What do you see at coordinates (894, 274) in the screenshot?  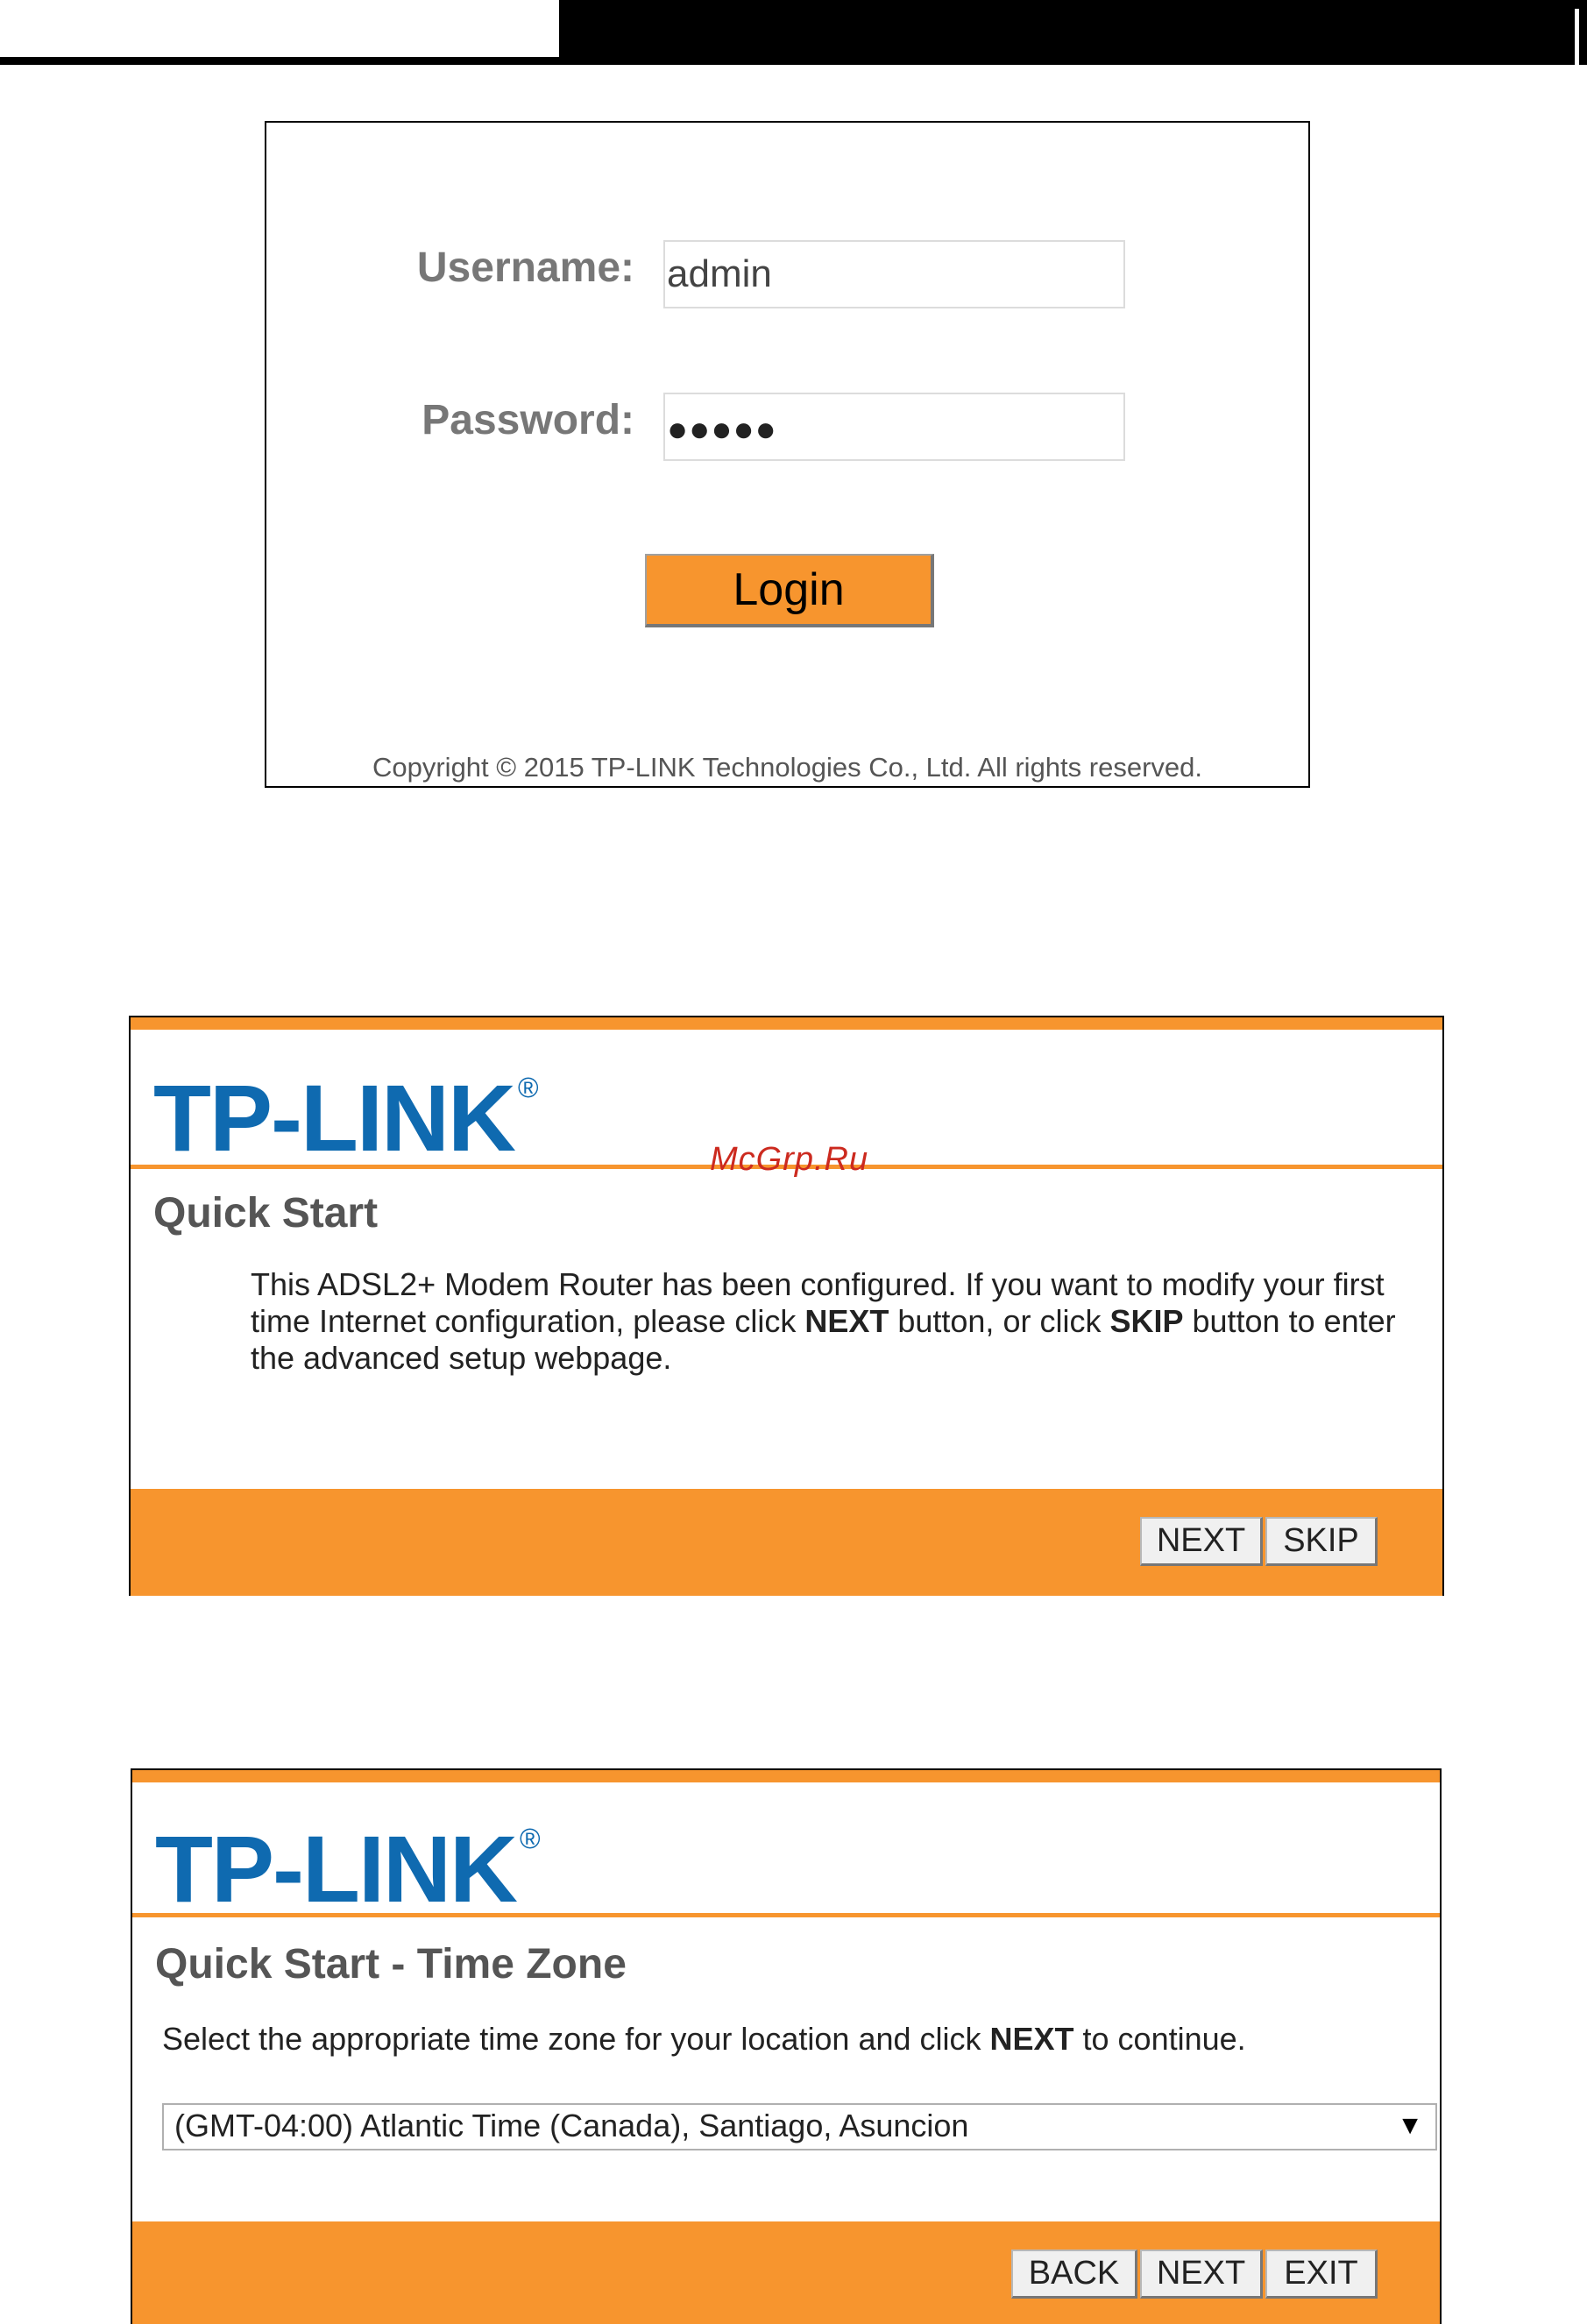 I see `username-input: admin` at bounding box center [894, 274].